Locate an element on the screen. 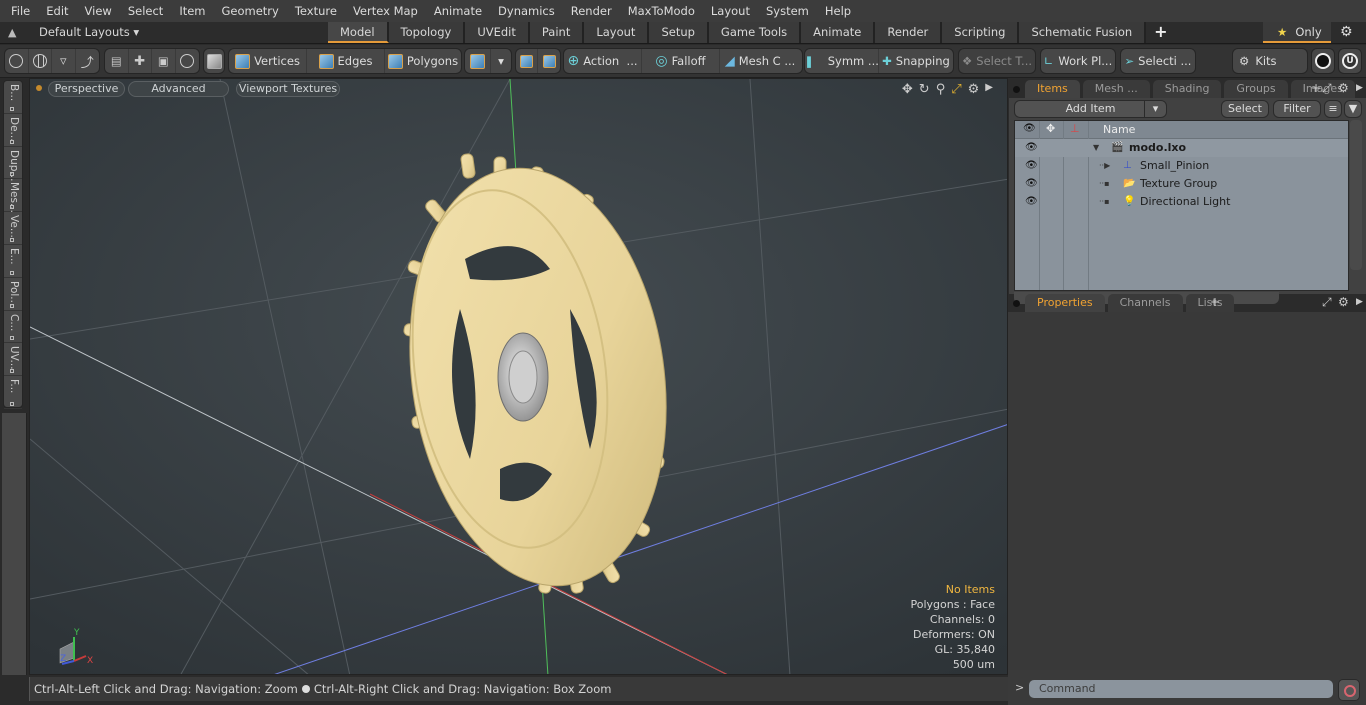  filter-button: Filter is located at coordinates (1297, 109).